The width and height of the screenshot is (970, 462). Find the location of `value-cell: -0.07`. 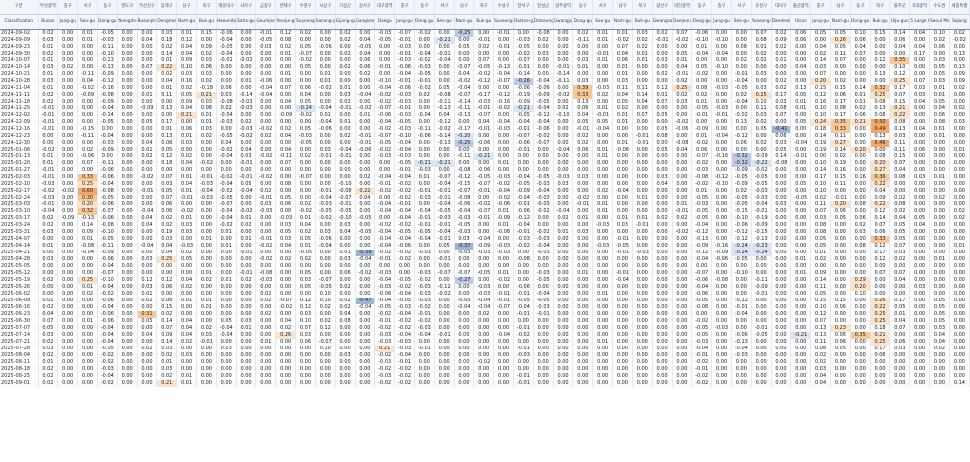

value-cell: -0.07 is located at coordinates (464, 68).